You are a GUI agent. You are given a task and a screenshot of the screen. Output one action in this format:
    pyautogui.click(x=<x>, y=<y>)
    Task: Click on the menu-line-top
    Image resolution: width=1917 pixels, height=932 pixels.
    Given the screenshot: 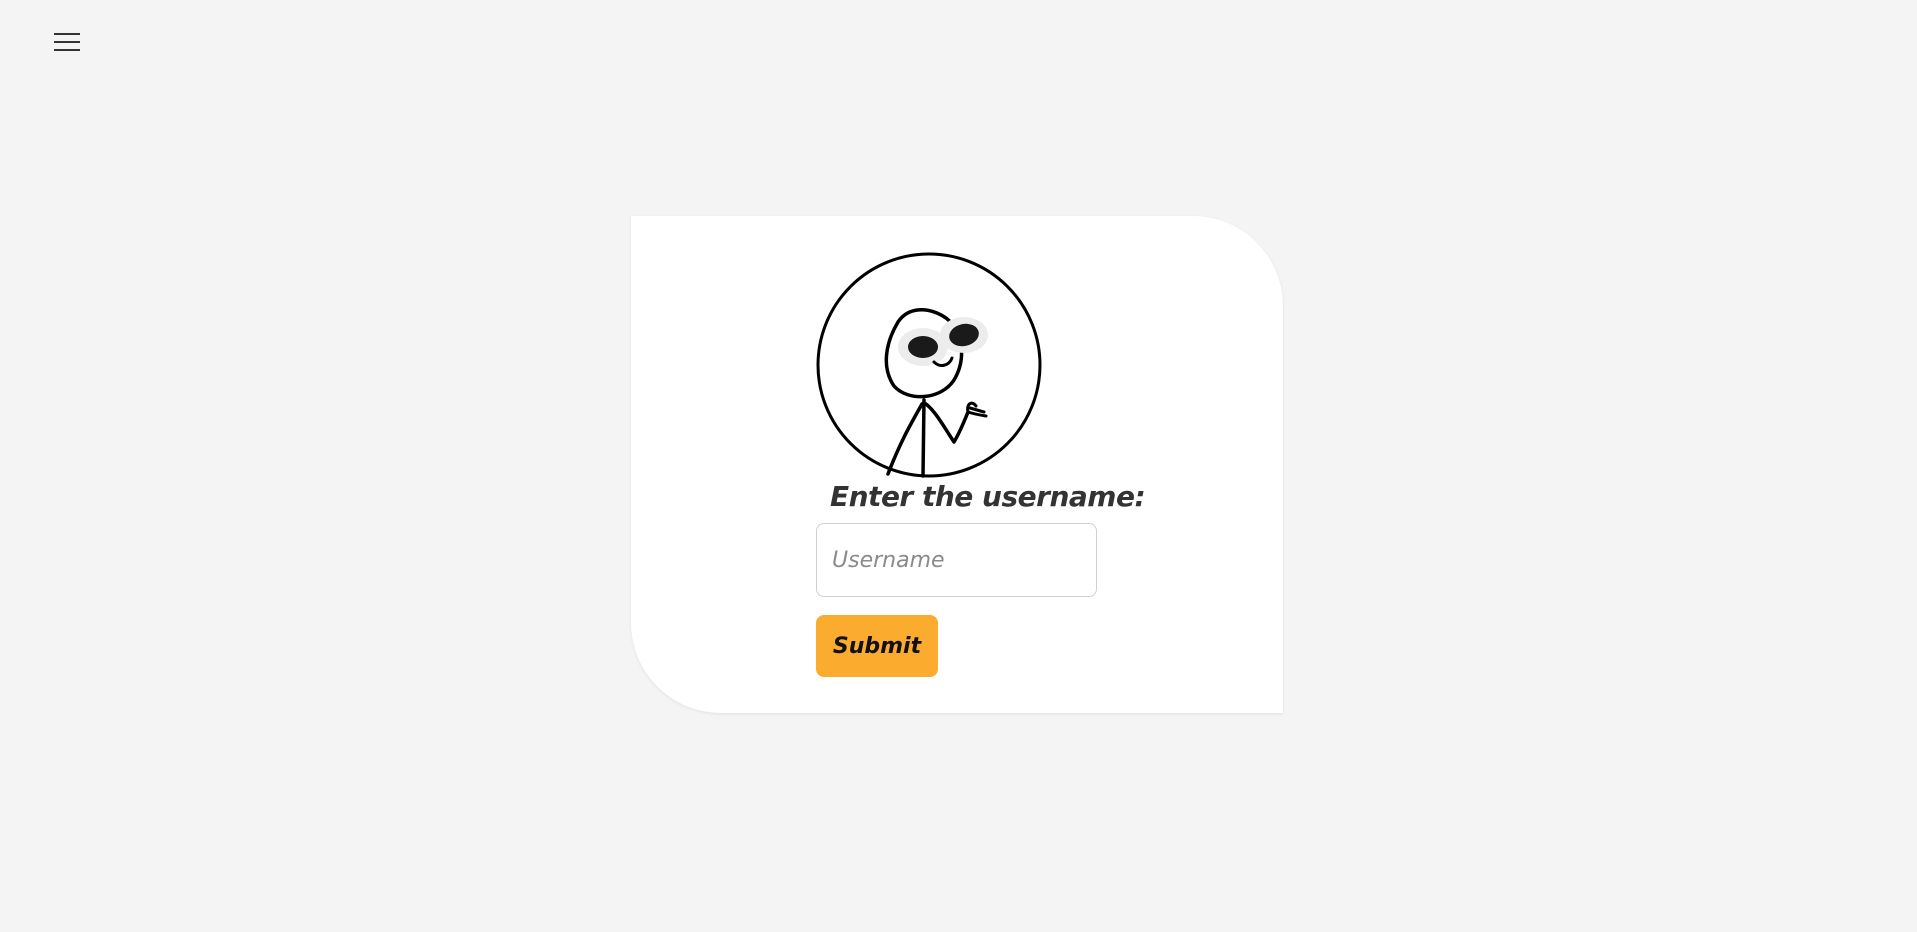 What is the action you would take?
    pyautogui.click(x=67, y=34)
    